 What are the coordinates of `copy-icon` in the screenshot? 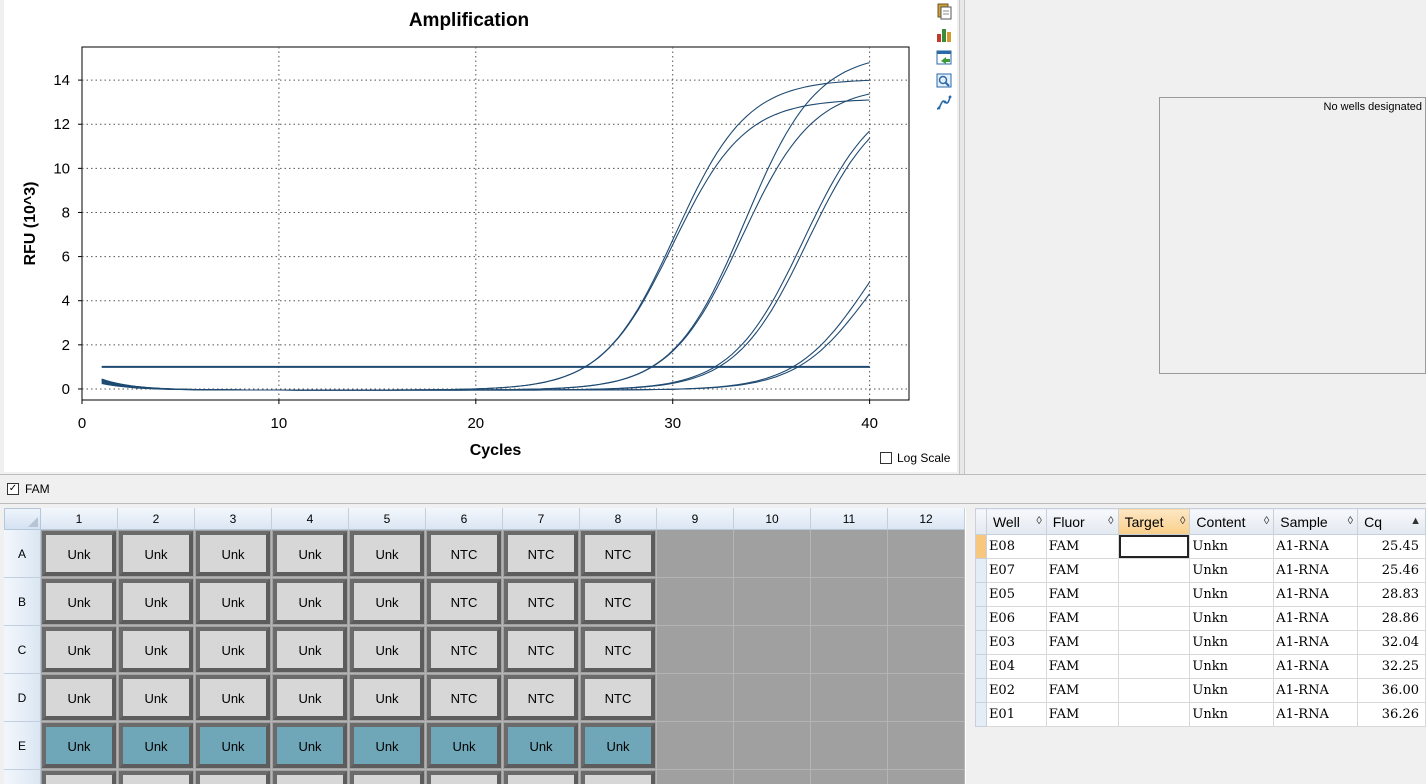 It's located at (944, 11).